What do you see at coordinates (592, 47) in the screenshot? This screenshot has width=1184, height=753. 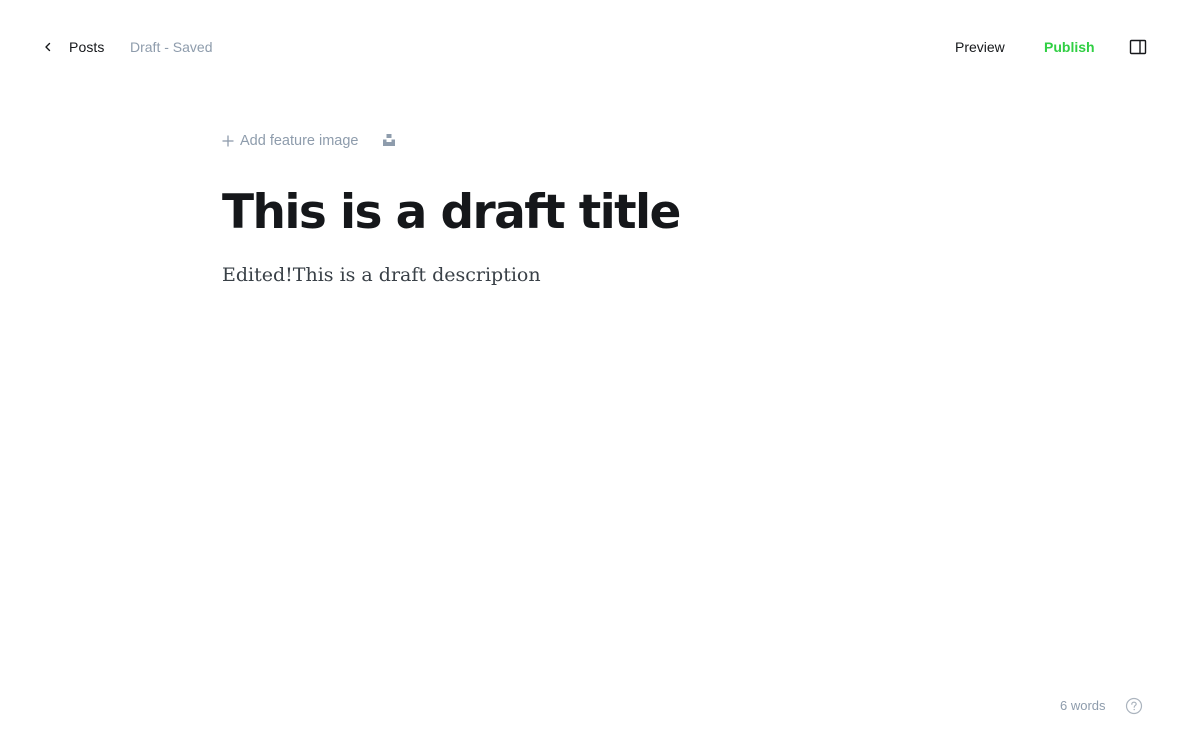 I see `editor-header: Posts Draft - Saved Preview Publish` at bounding box center [592, 47].